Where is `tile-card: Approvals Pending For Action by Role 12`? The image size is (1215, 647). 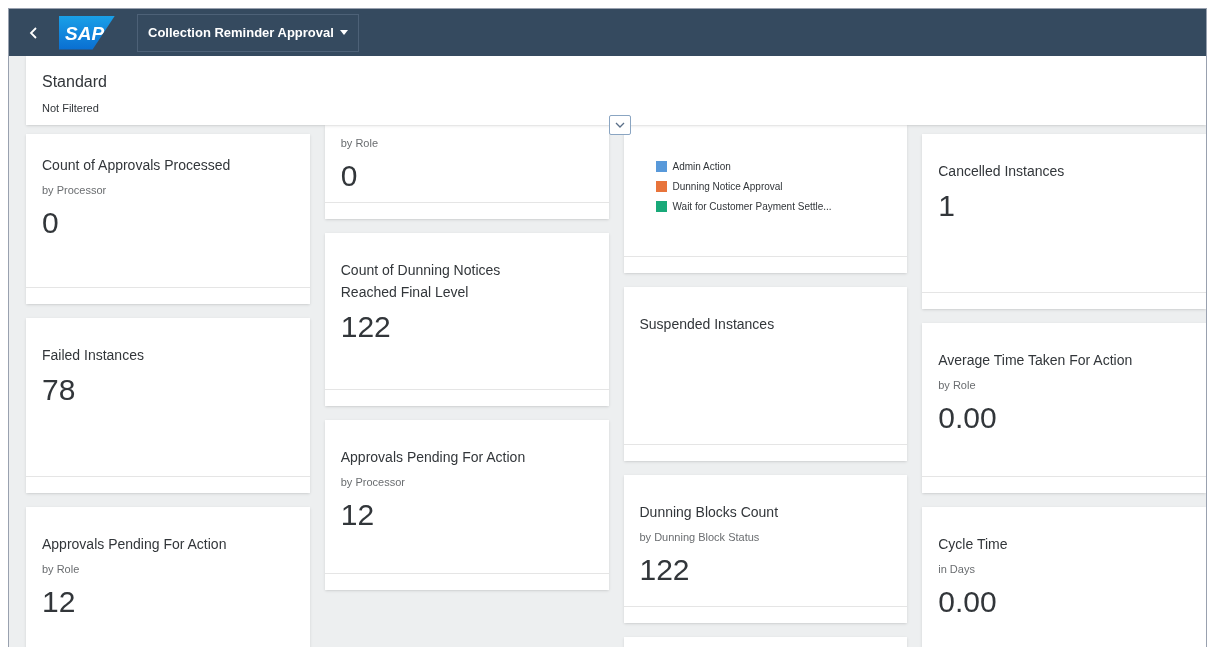
tile-card: Approvals Pending For Action by Role 12 is located at coordinates (168, 577).